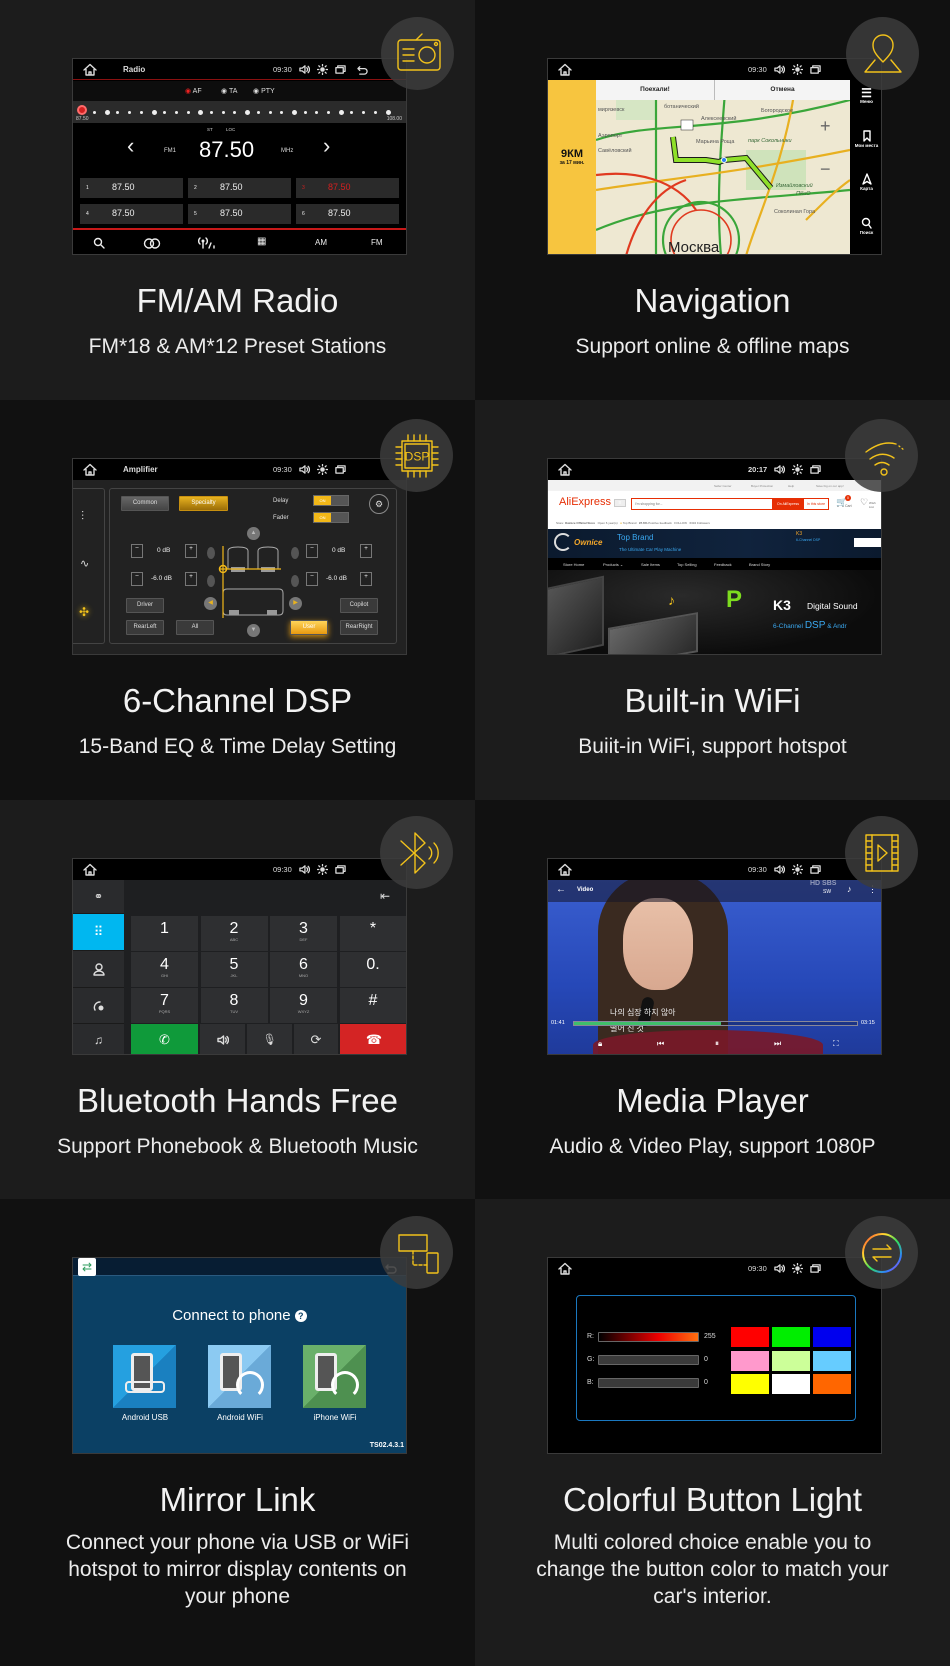 The width and height of the screenshot is (950, 1666). I want to click on specialty-mode-button: Specialty, so click(203, 503).